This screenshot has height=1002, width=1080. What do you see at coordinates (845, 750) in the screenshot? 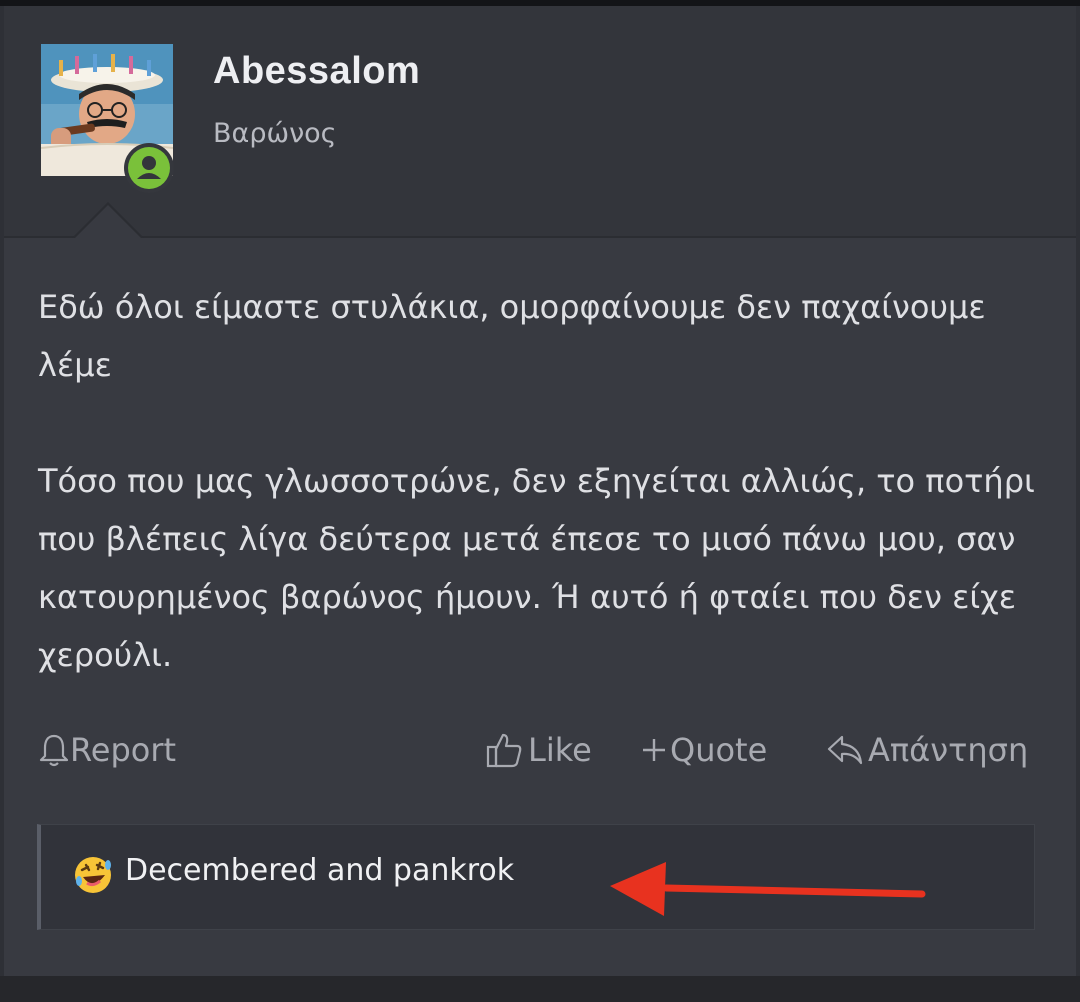
I see `reply-icon` at bounding box center [845, 750].